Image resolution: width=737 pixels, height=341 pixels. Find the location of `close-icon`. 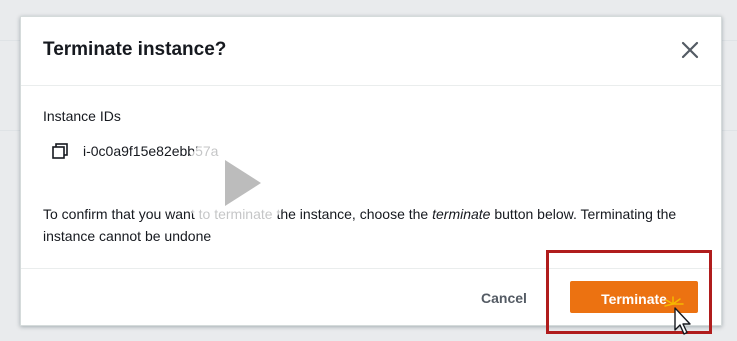

close-icon is located at coordinates (690, 50).